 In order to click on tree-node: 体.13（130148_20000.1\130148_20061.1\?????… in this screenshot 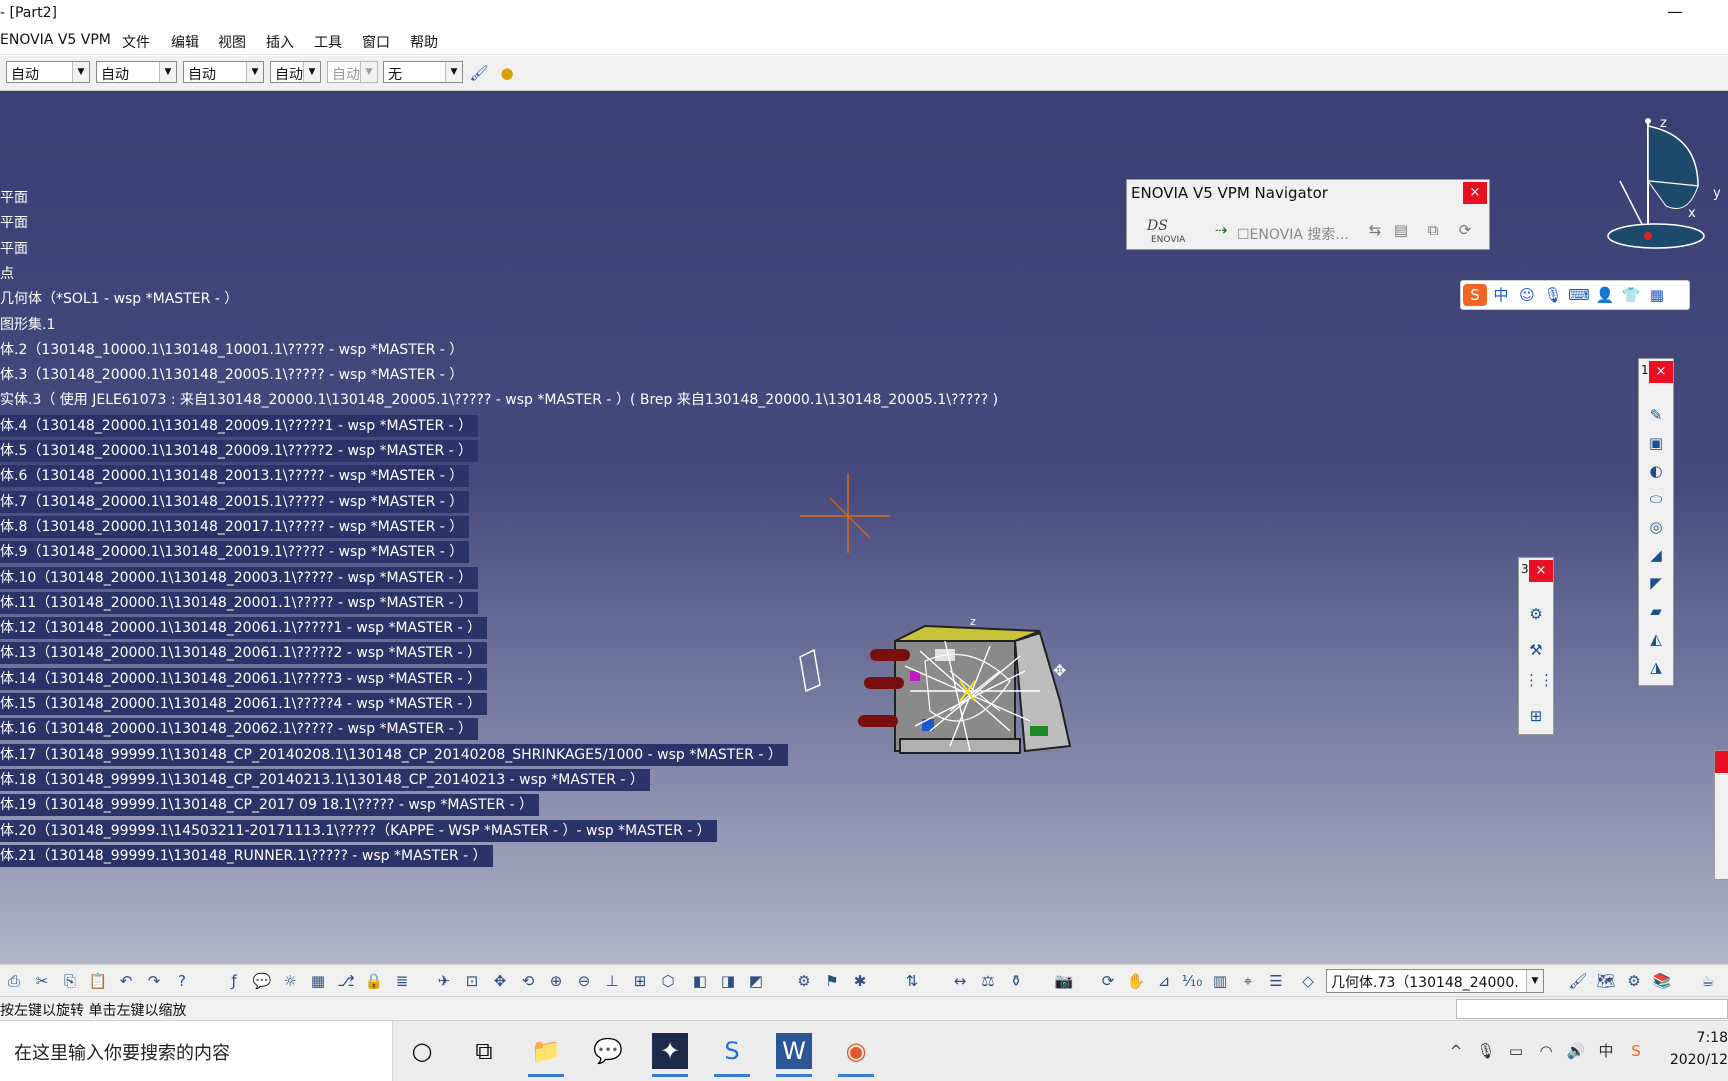, I will do `click(244, 653)`.